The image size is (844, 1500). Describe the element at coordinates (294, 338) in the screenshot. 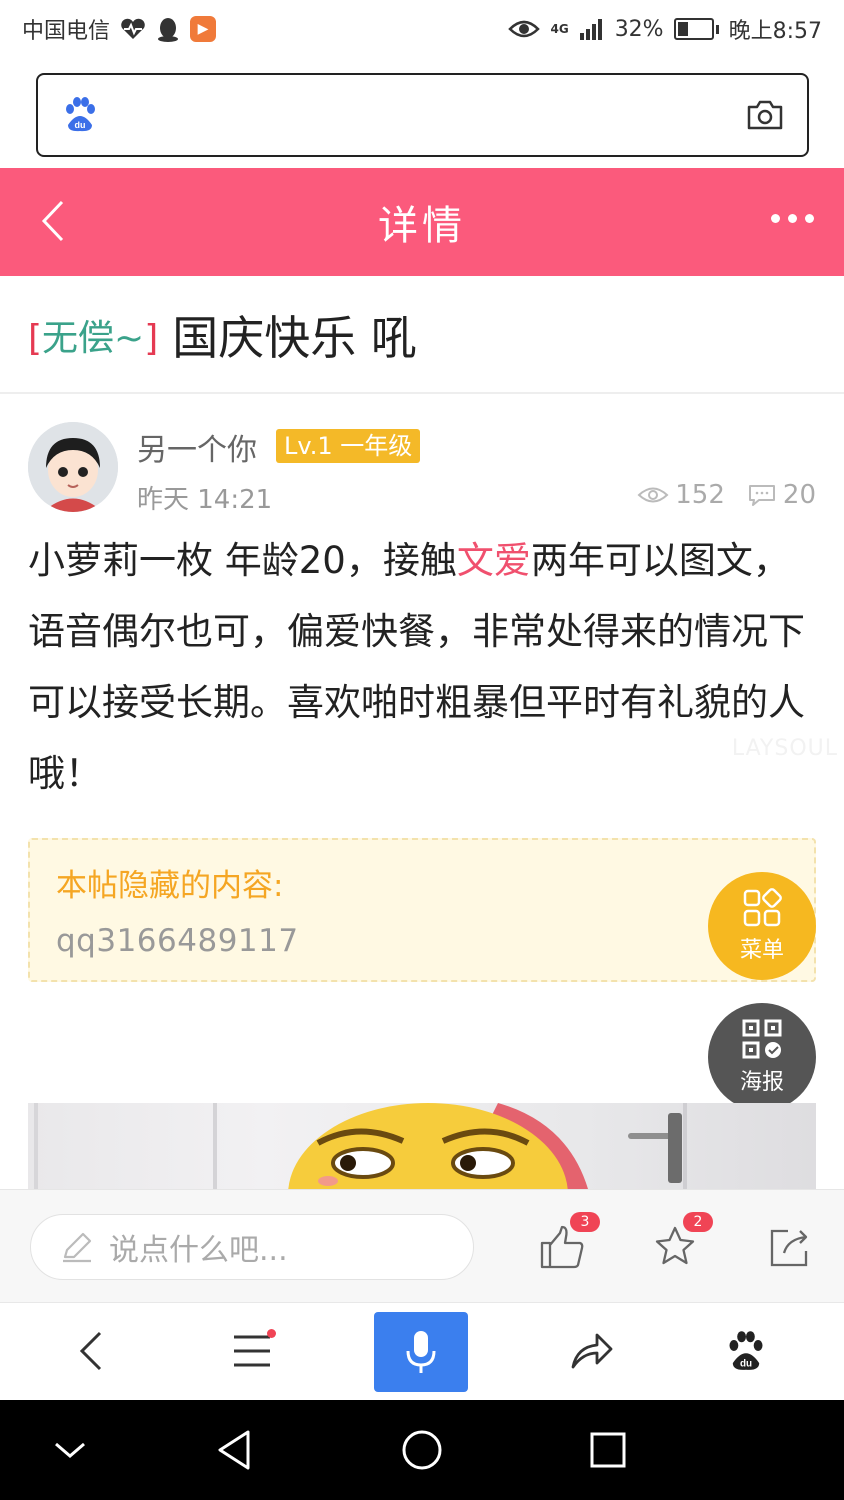

I see `post-title: 国庆快乐 吼` at that location.